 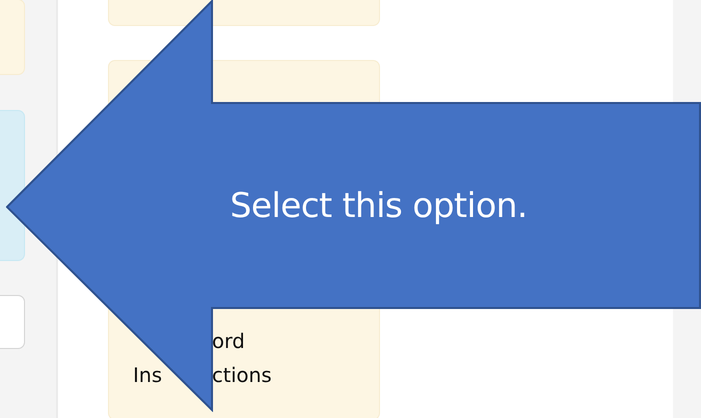 What do you see at coordinates (147, 375) in the screenshot?
I see `card-text: Ins` at bounding box center [147, 375].